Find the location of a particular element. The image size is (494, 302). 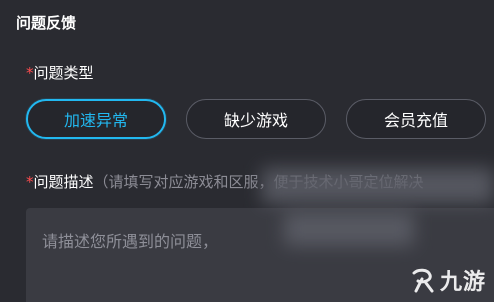

problem-type-label: *问题类型 is located at coordinates (60, 72).